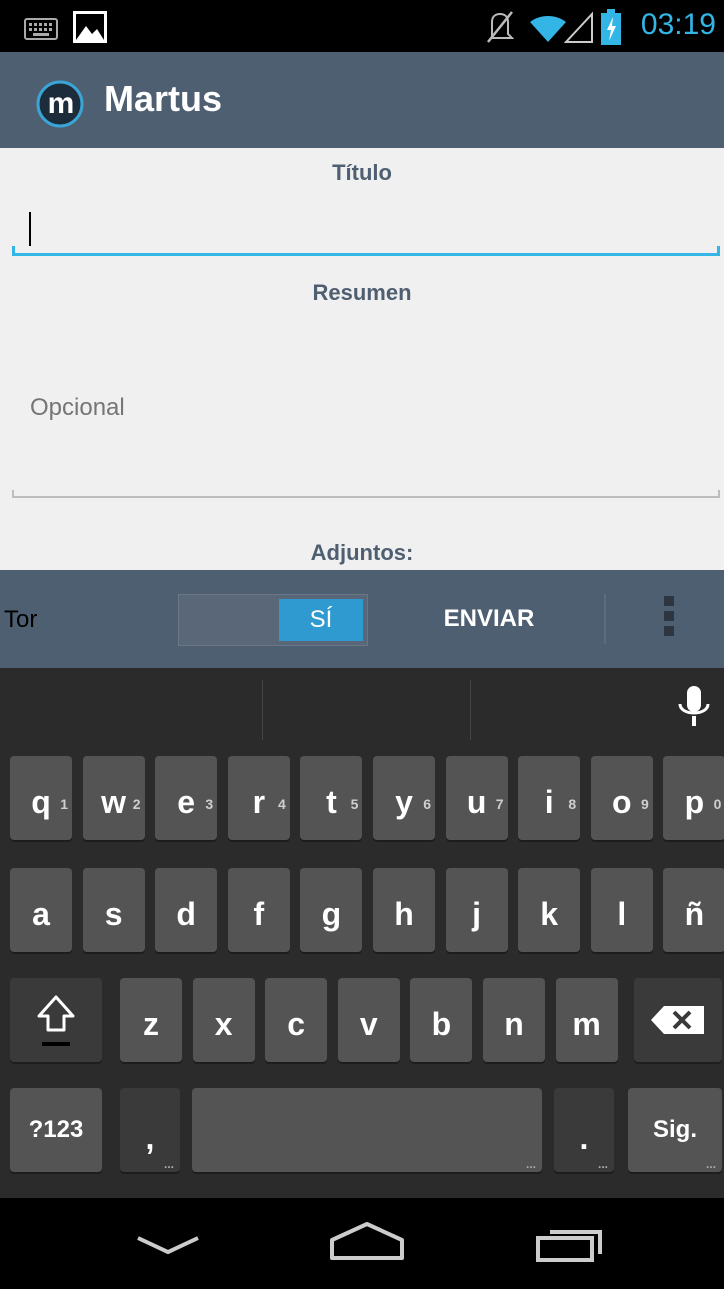  I want to click on key-label: y, so click(404, 802).